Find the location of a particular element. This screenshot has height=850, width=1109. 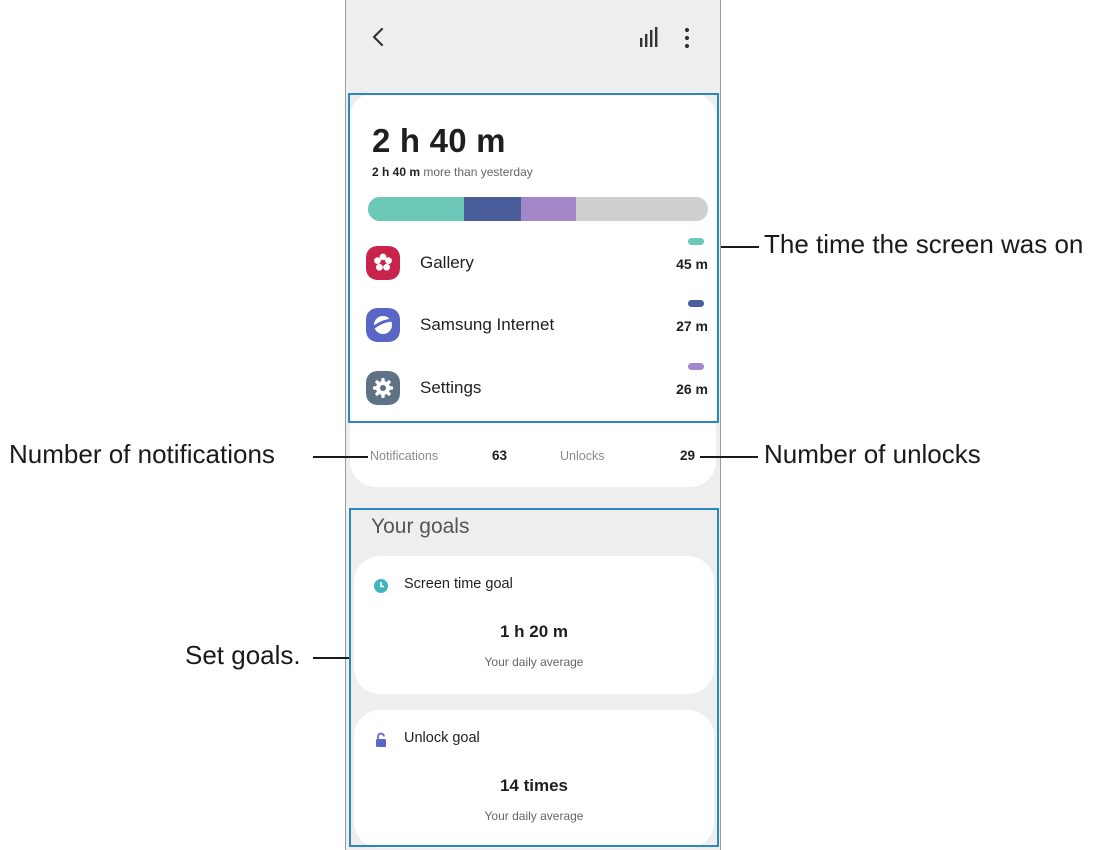

total-screen-time: 2 h 40 m is located at coordinates (439, 140).